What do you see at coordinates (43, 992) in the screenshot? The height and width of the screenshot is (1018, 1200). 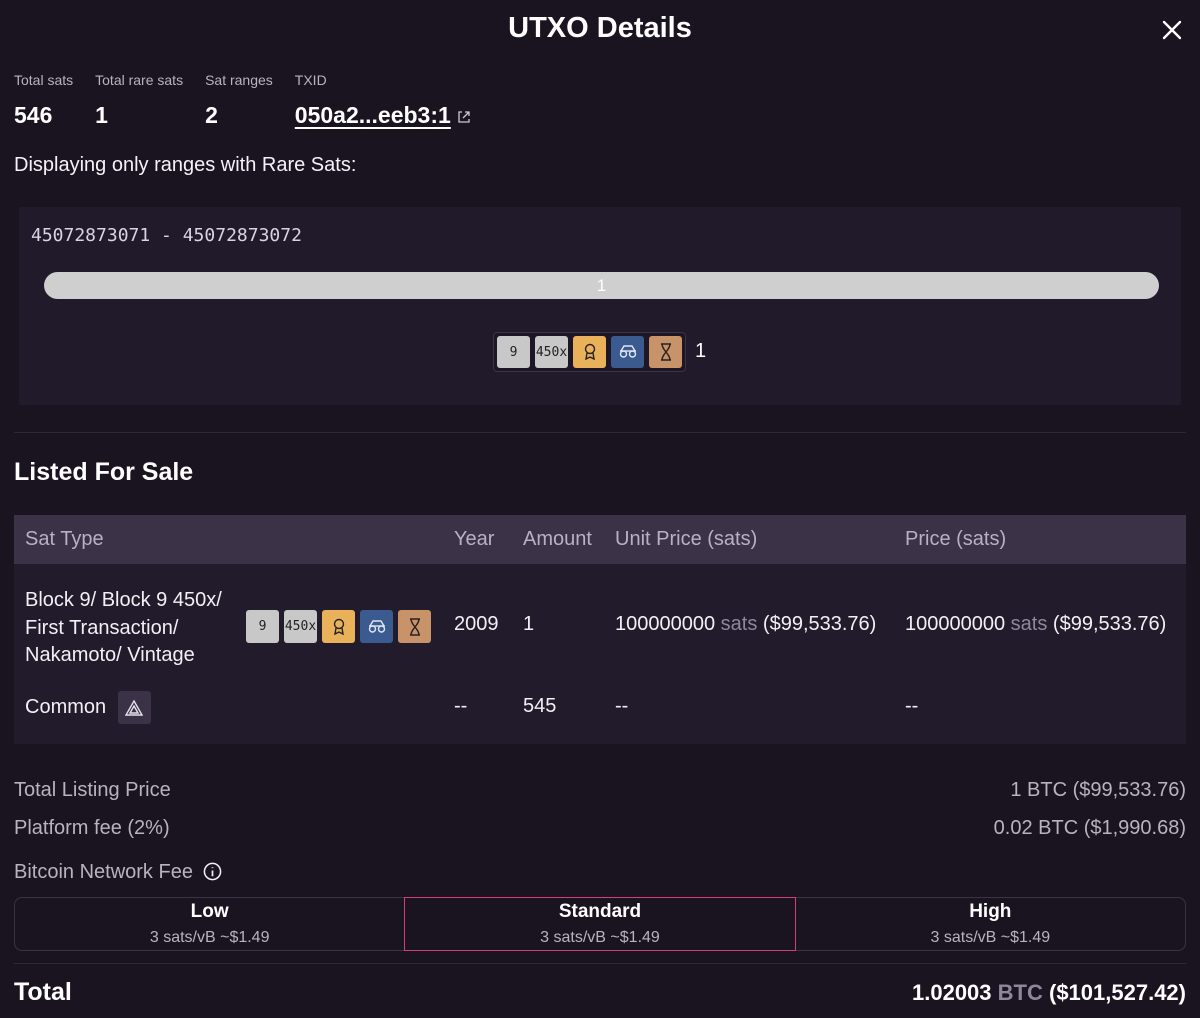 I see `total-label: Total` at bounding box center [43, 992].